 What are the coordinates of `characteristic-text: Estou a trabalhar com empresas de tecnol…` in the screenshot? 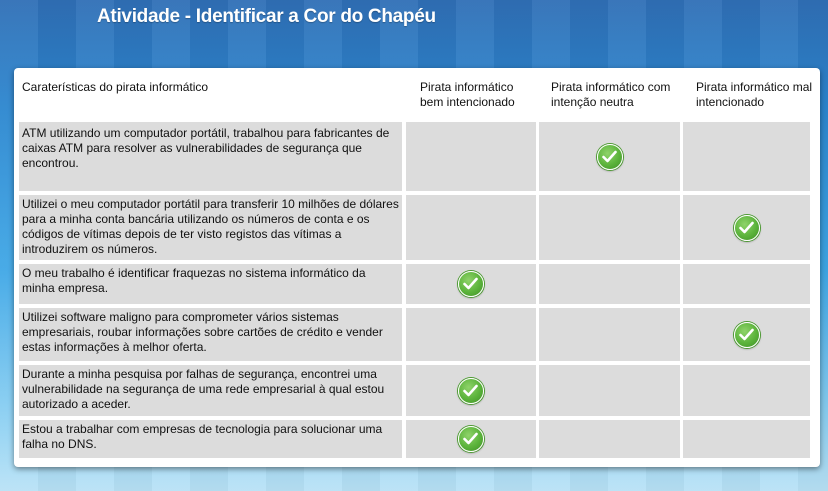 It's located at (210, 439).